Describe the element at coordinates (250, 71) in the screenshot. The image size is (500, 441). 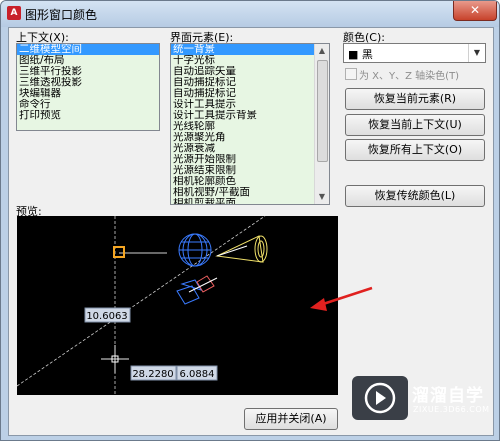
I see `interface-element-item: 自动追踪矢量` at that location.